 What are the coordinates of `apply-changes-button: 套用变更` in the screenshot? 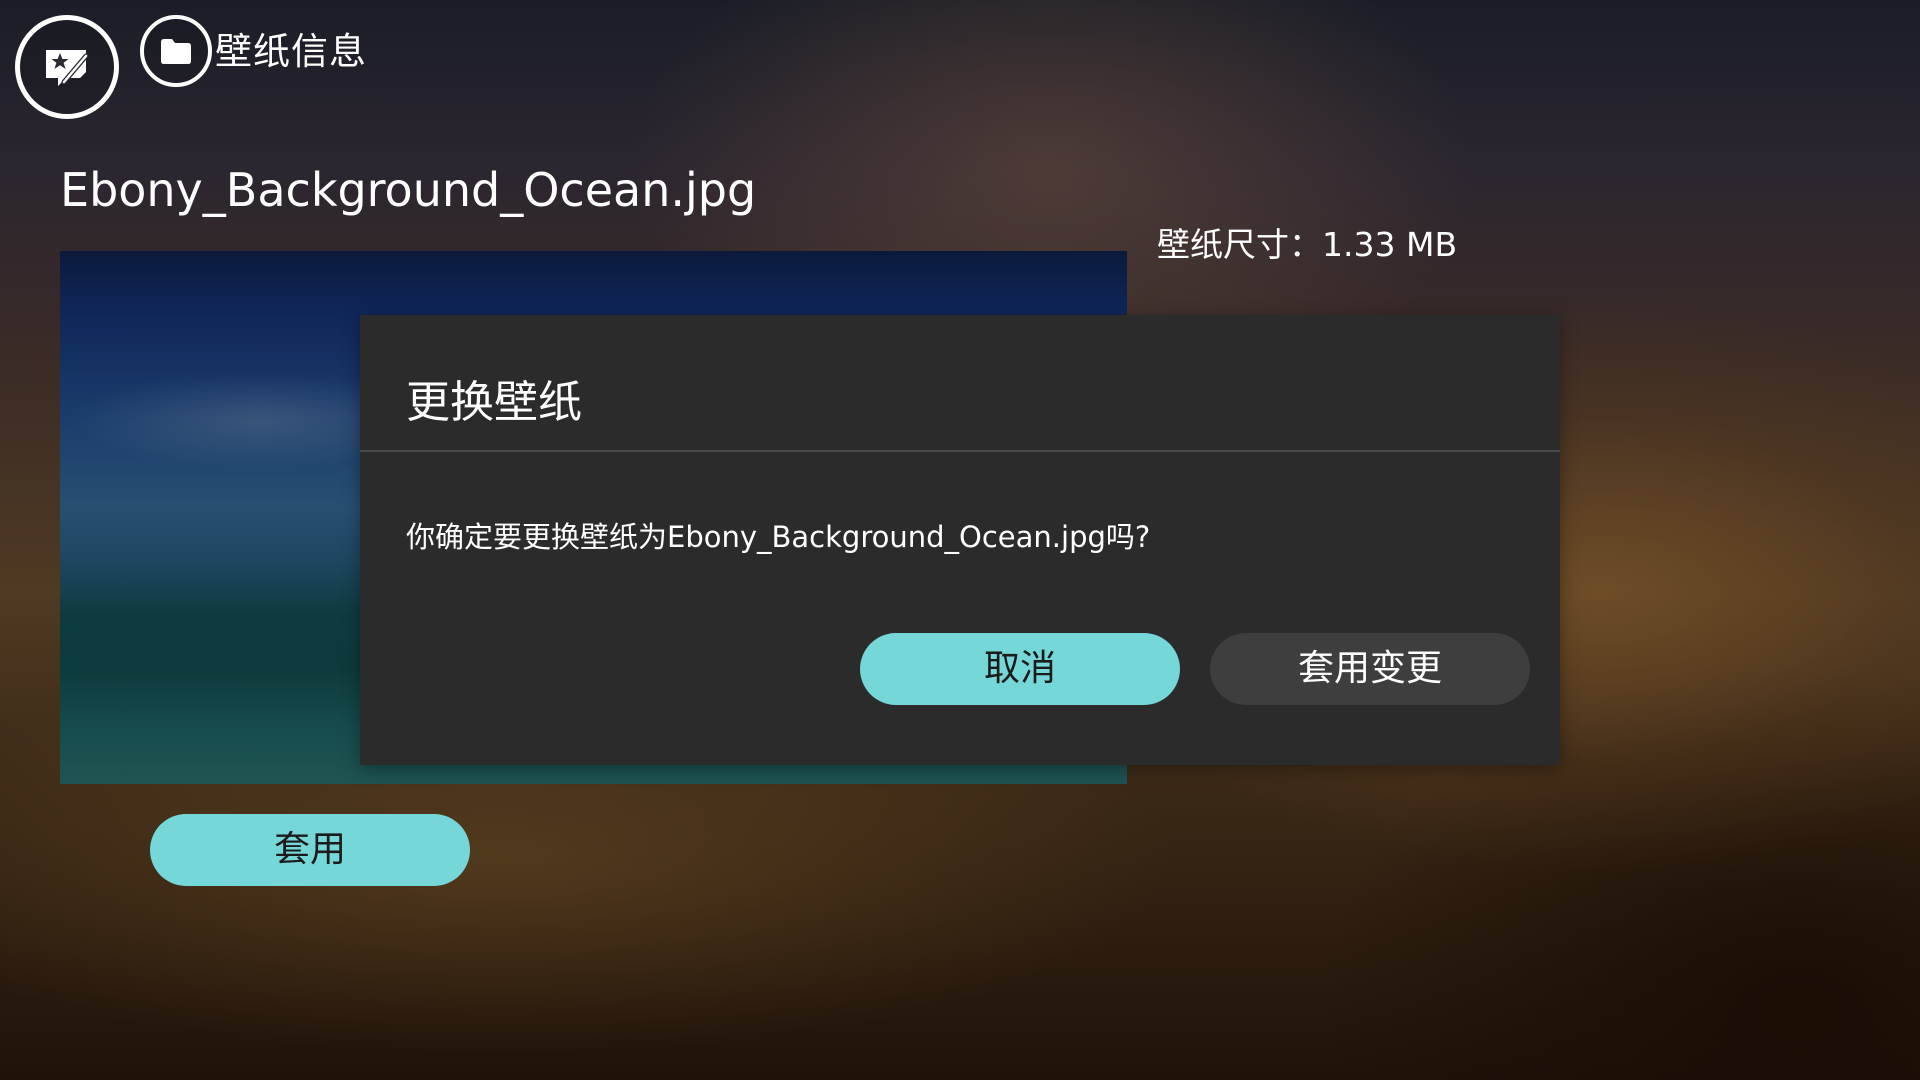 It's located at (1370, 669).